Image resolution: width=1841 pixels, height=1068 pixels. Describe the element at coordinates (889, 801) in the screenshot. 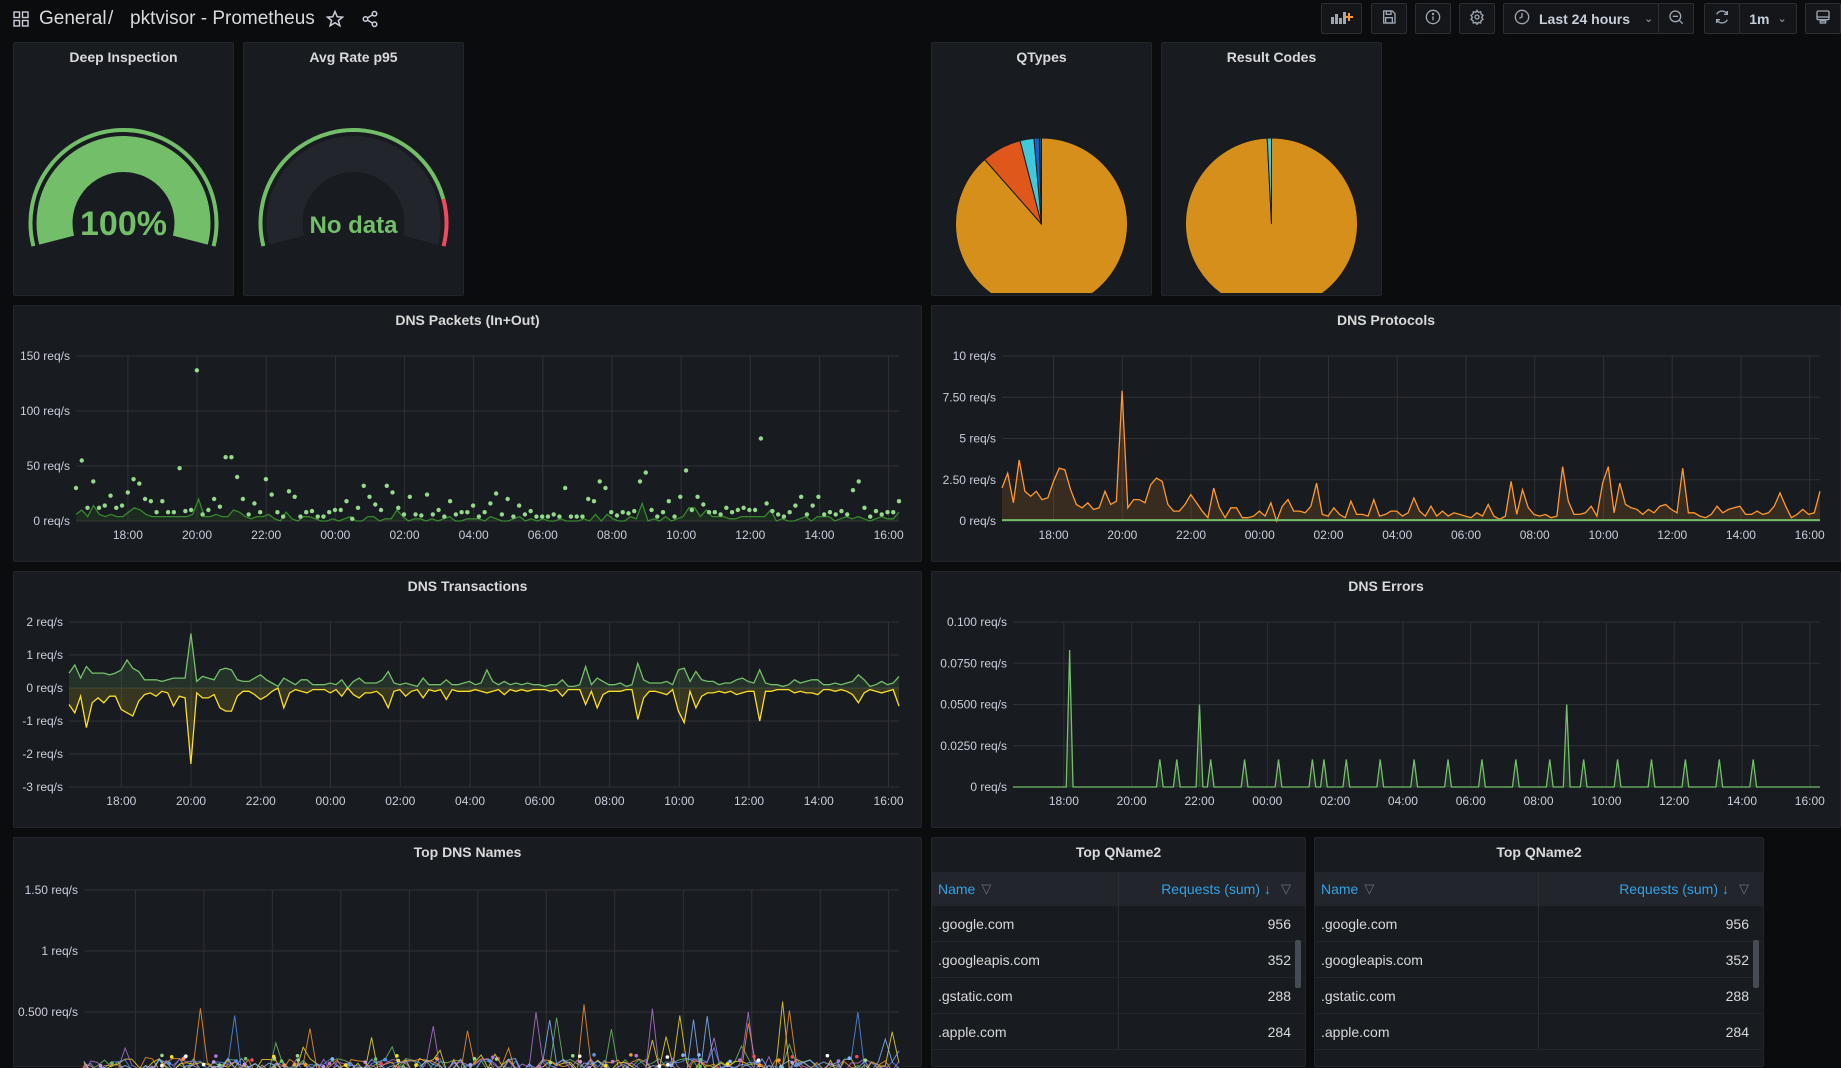

I see `x-tick-label: 16:00` at that location.